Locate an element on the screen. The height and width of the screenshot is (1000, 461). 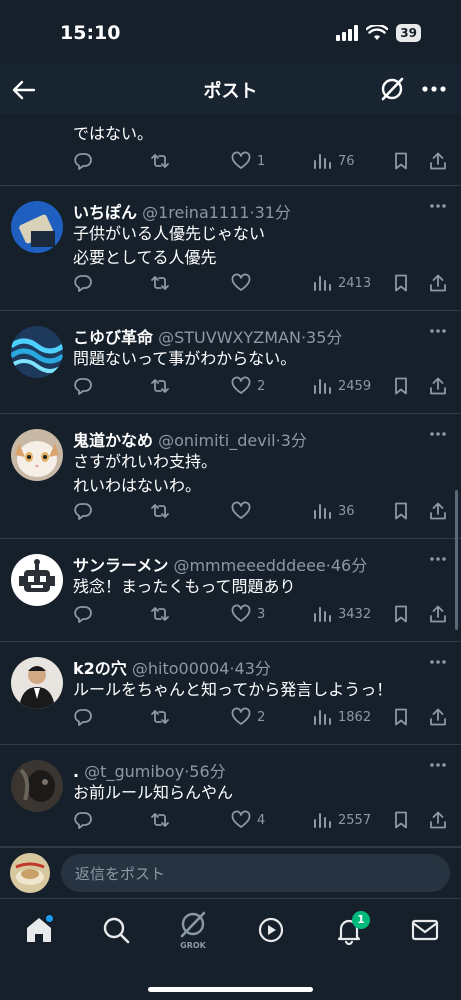
post-header: k2の穴 @hito00004·43分 is located at coordinates (172, 667).